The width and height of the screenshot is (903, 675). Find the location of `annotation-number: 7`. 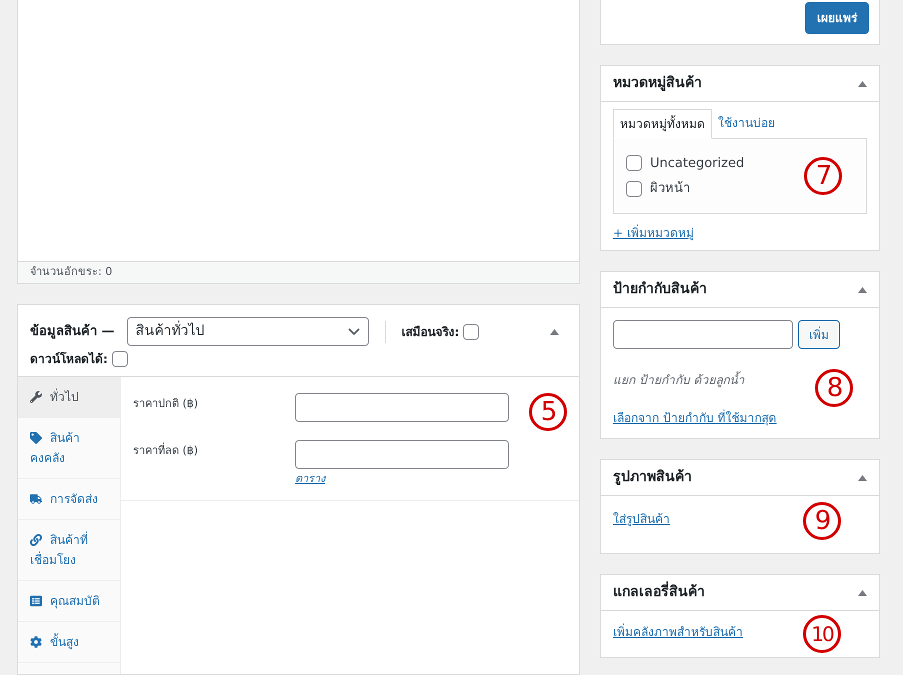

annotation-number: 7 is located at coordinates (823, 176).